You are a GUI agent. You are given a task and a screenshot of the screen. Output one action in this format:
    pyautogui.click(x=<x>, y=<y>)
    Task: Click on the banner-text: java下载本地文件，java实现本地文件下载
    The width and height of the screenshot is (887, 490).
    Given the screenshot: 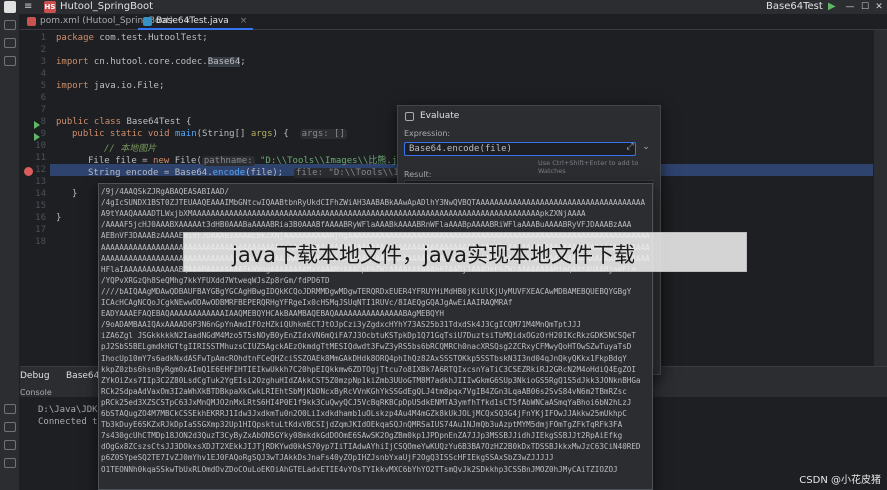 What is the action you would take?
    pyautogui.click(x=433, y=255)
    